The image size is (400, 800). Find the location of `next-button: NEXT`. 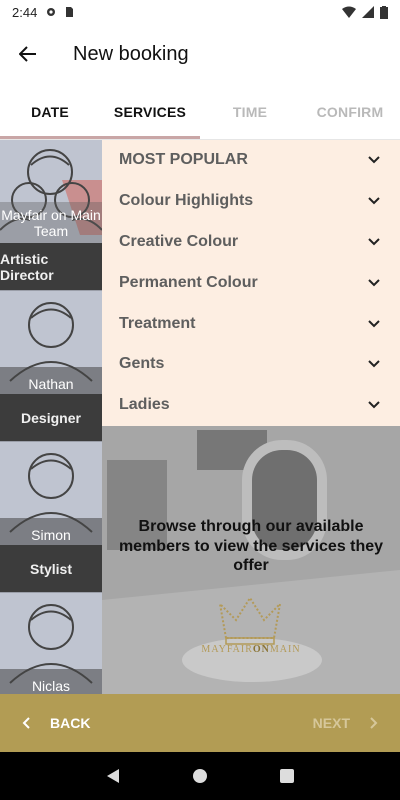

next-button: NEXT is located at coordinates (345, 723).